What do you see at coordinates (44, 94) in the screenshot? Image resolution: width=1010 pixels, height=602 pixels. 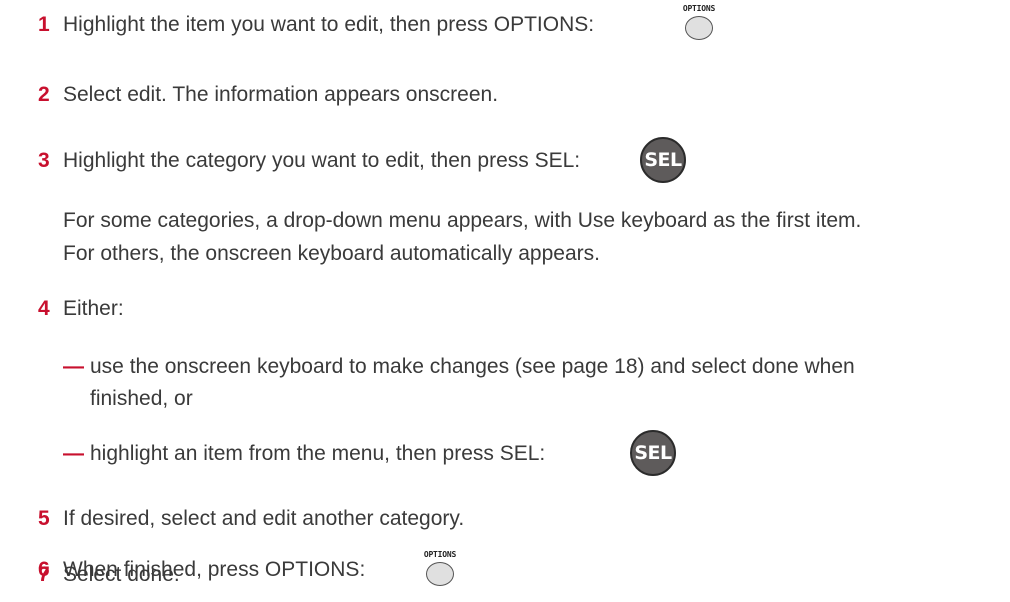 I see `step-number: 2` at bounding box center [44, 94].